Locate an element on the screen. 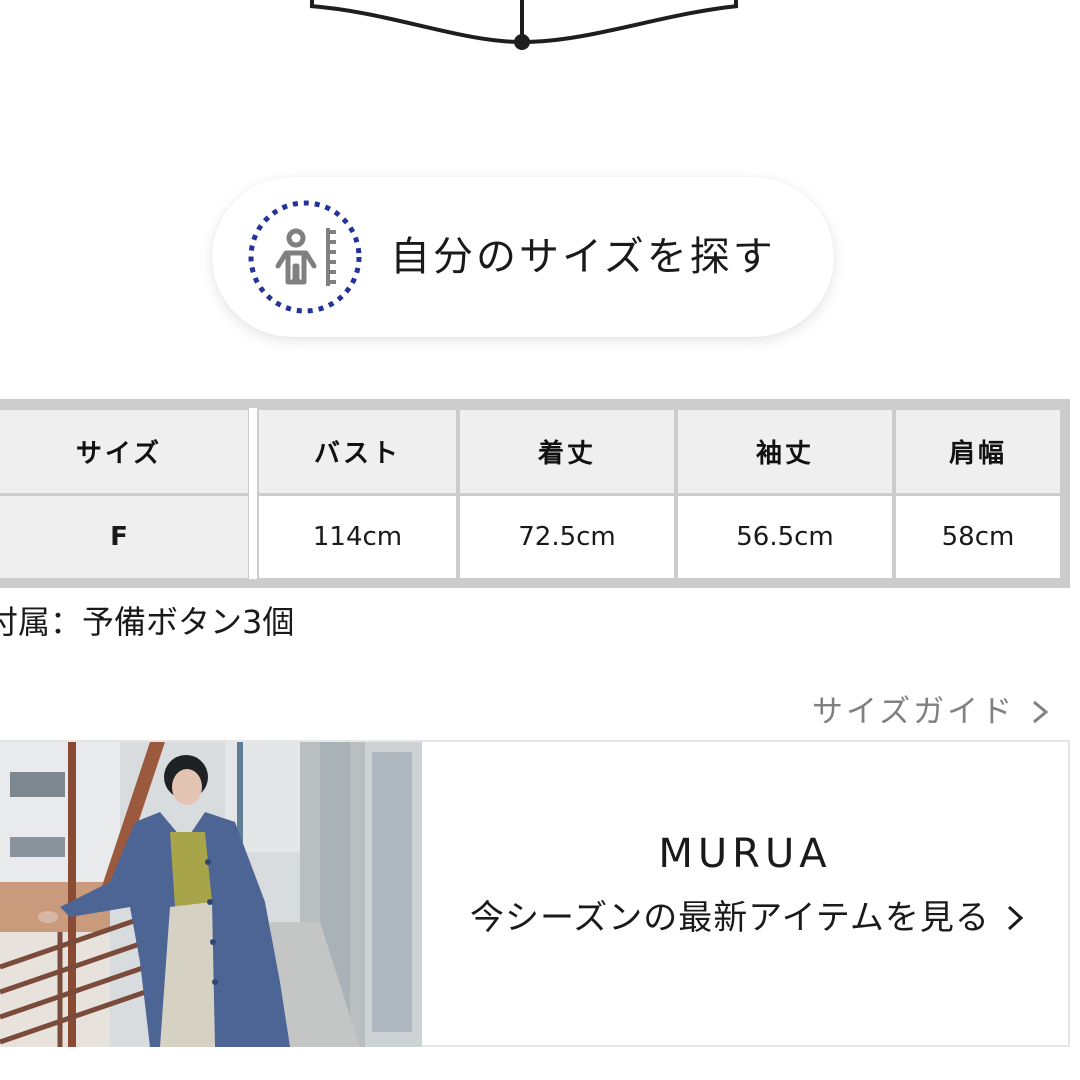  find-my-size-button: 自分のサイズを探す is located at coordinates (523, 257).